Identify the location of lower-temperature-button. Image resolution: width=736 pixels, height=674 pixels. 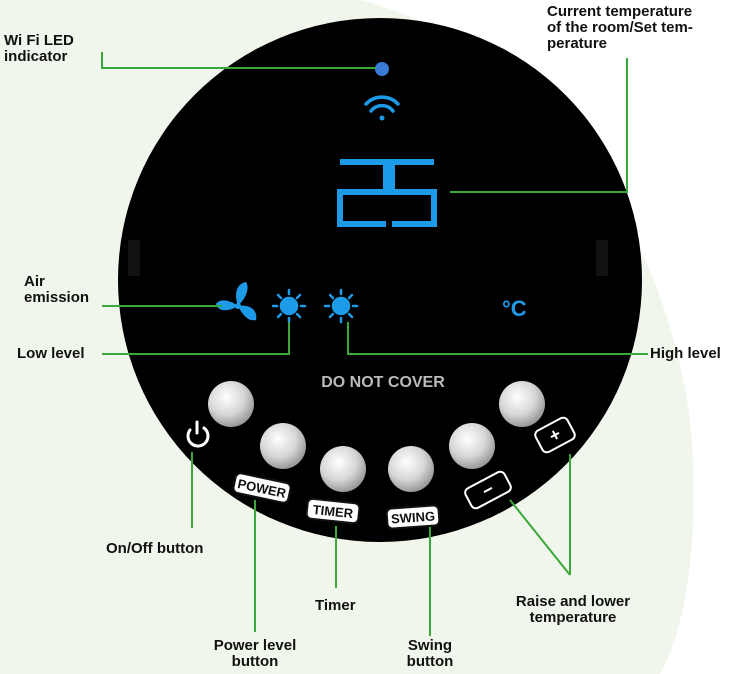
(472, 446).